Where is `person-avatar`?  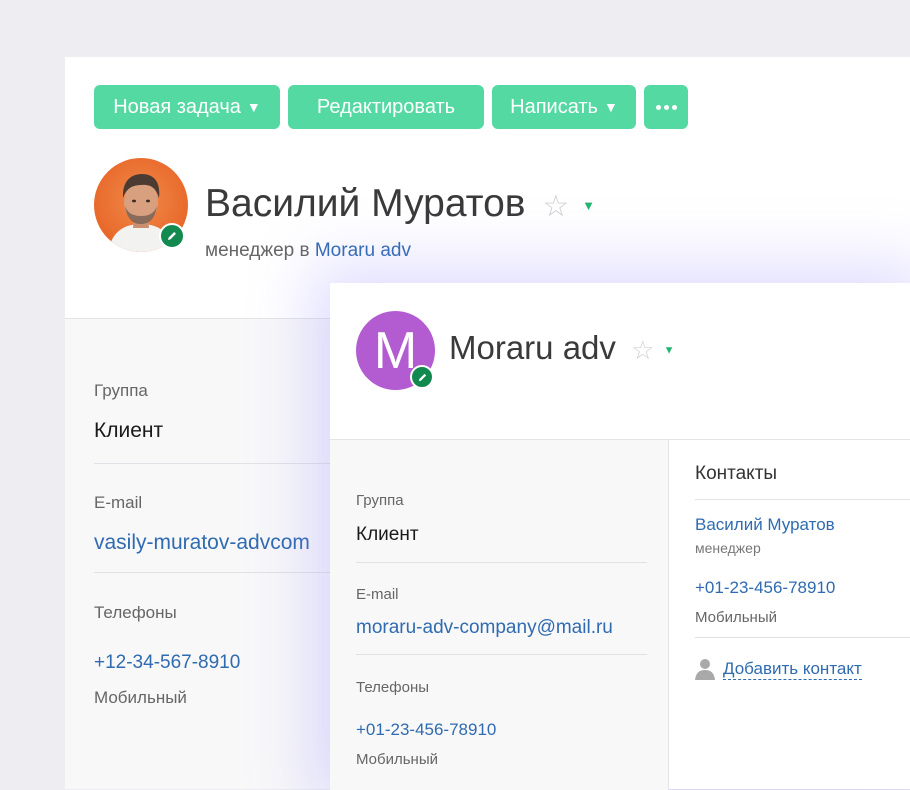
person-avatar is located at coordinates (141, 205).